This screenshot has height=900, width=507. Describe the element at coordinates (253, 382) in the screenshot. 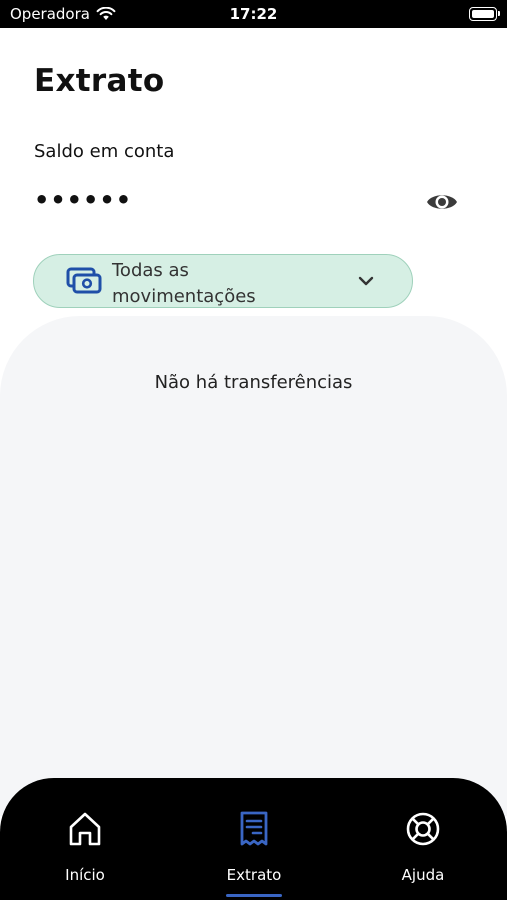

I see `empty-state-message: Não há transferências` at that location.